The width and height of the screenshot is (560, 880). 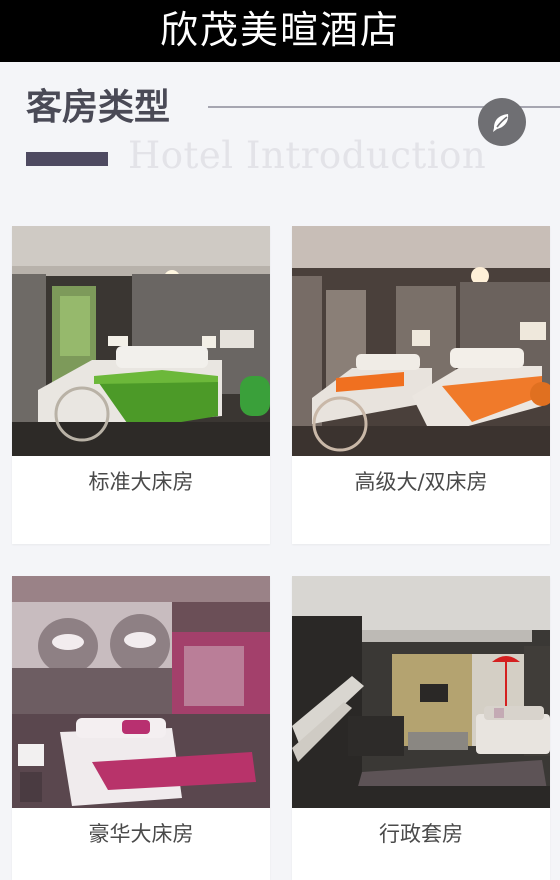 What do you see at coordinates (141, 482) in the screenshot?
I see `room-name: 标准大床房` at bounding box center [141, 482].